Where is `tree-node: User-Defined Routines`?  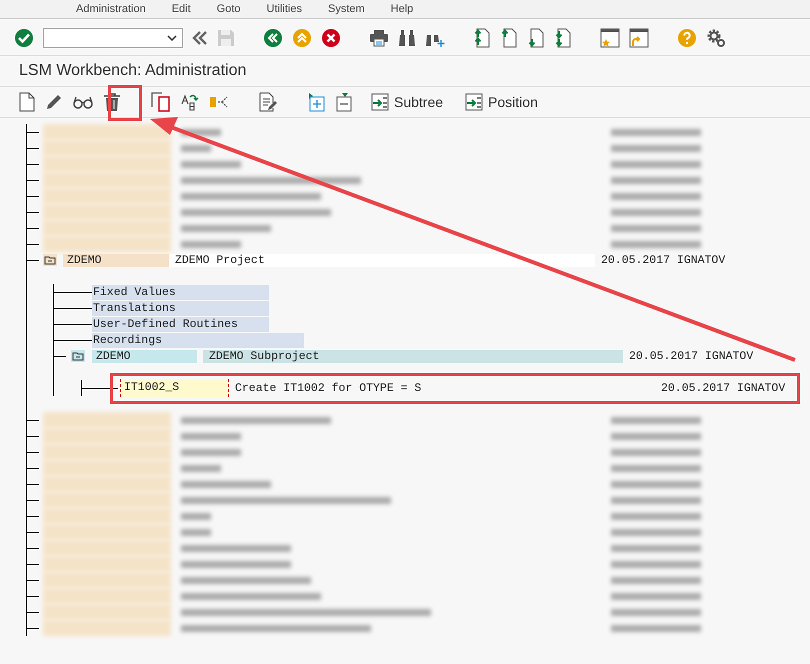
tree-node: User-Defined Routines is located at coordinates (180, 324).